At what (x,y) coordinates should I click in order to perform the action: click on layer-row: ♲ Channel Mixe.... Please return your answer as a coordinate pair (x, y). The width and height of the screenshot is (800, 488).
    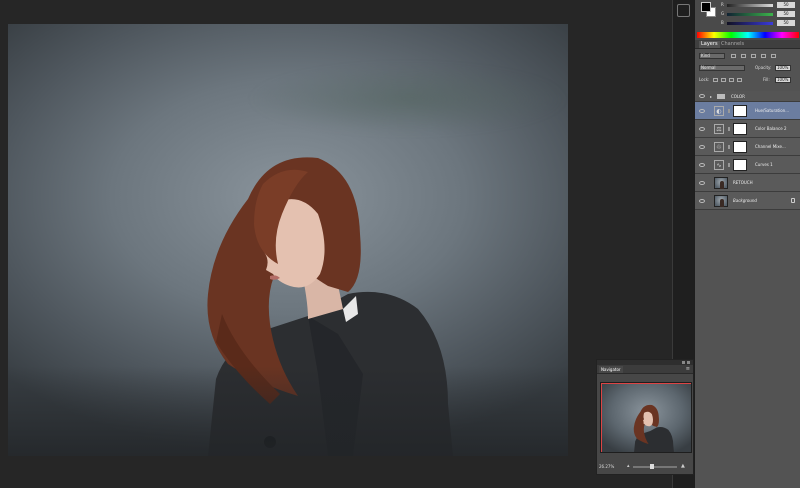
    Looking at the image, I should click on (747, 147).